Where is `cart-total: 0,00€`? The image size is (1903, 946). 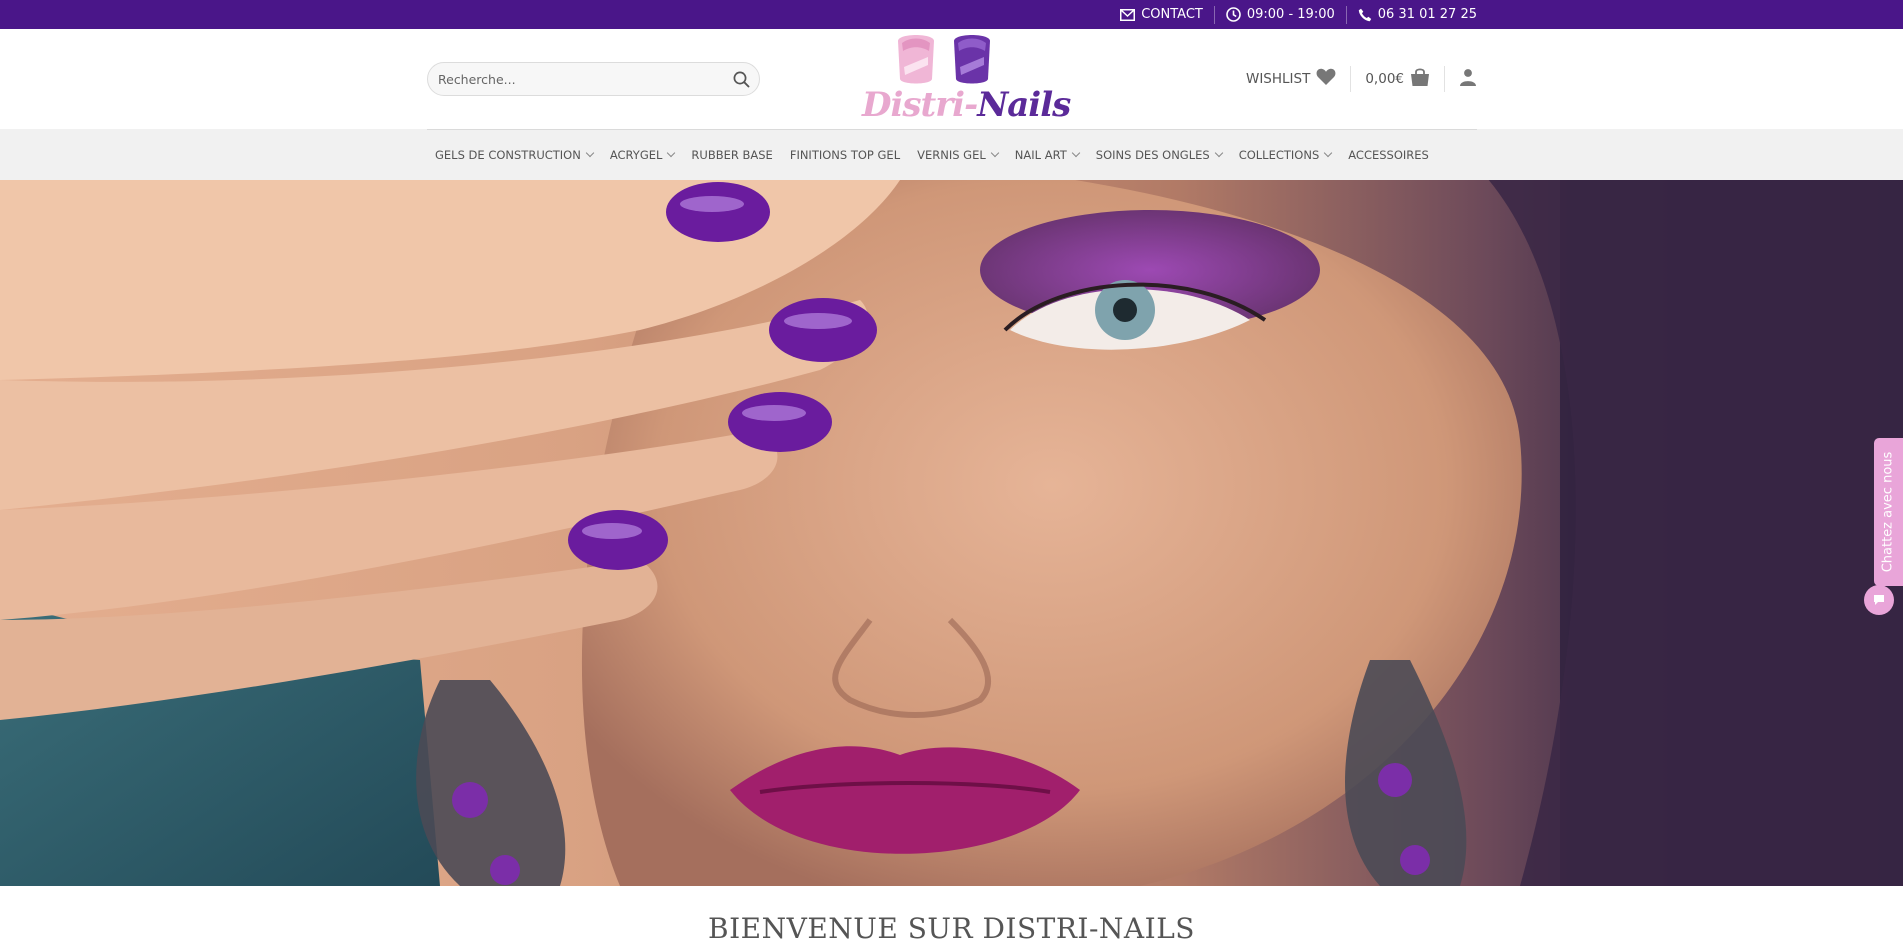 cart-total: 0,00€ is located at coordinates (1384, 79).